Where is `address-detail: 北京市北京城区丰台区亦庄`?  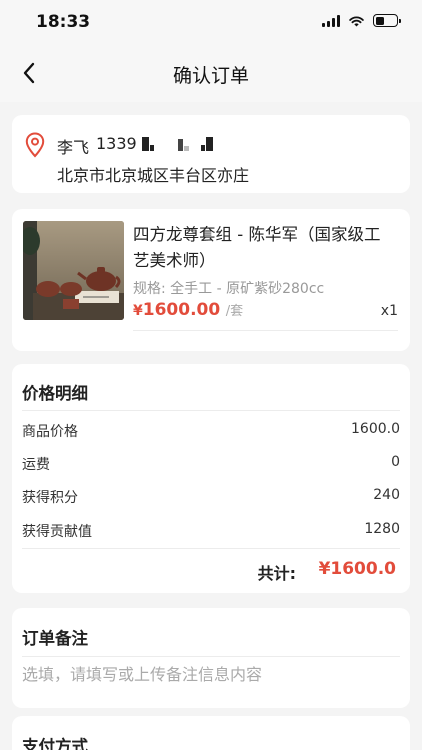 address-detail: 北京市北京城区丰台区亦庄 is located at coordinates (153, 175).